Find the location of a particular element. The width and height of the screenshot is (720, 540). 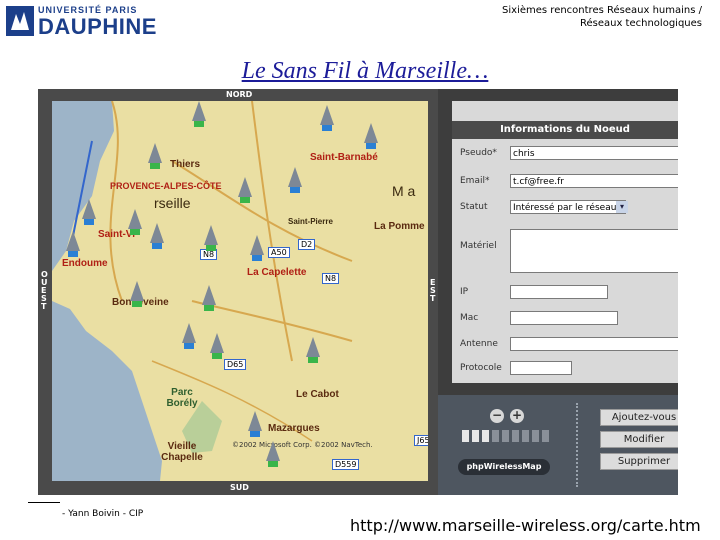

mac-input is located at coordinates (564, 318).